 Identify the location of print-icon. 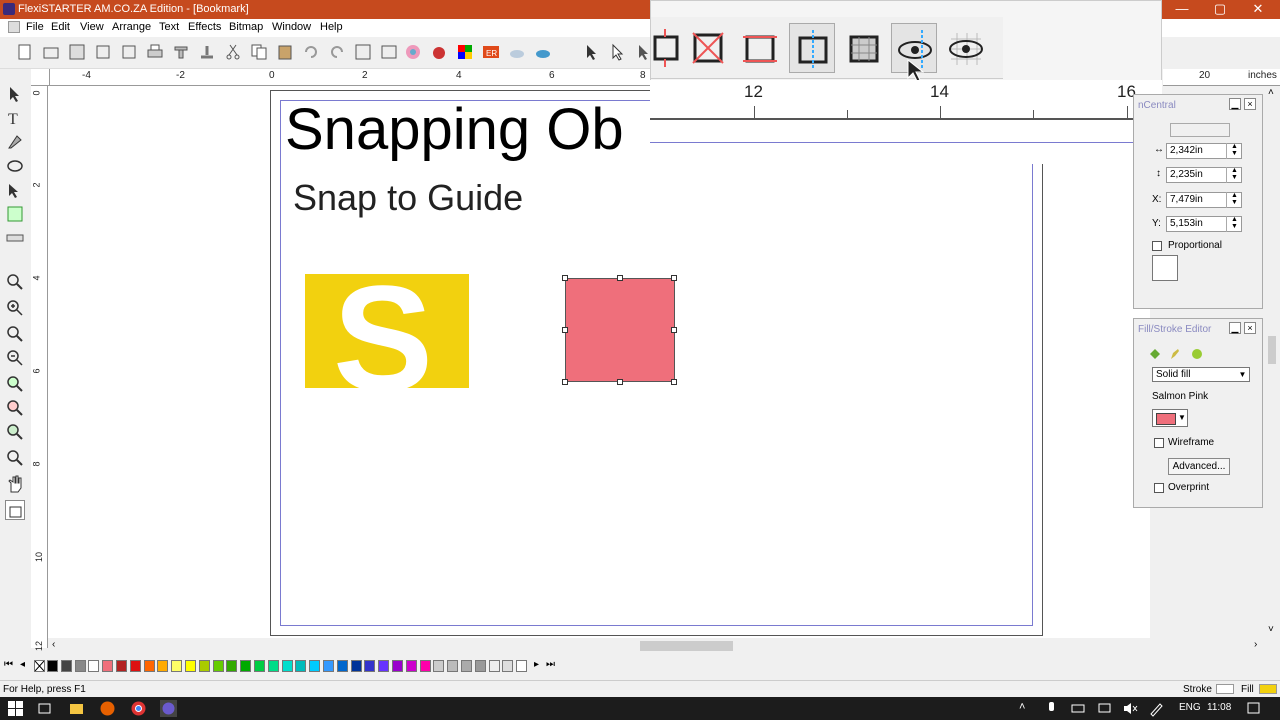
(155, 52).